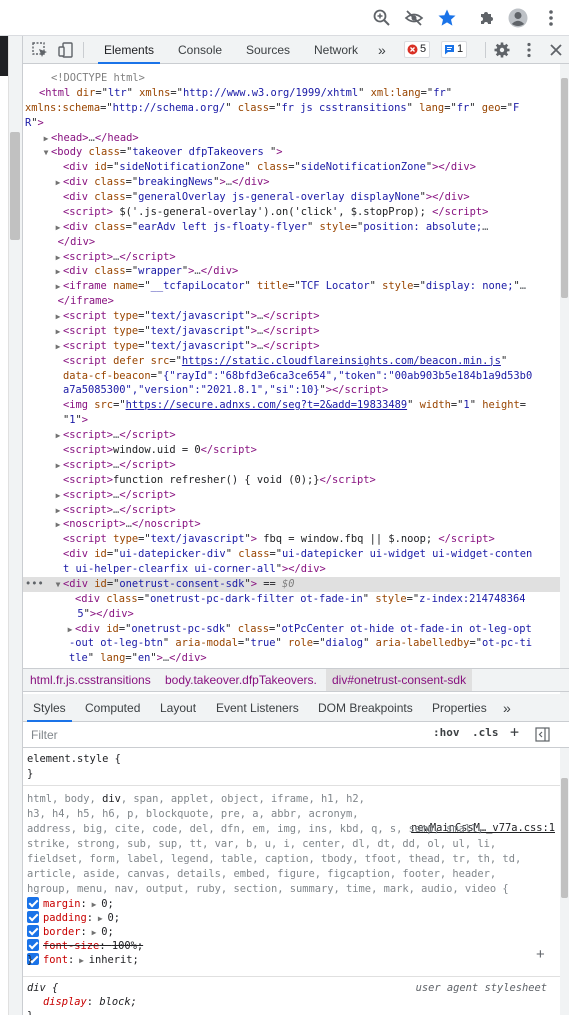 The height and width of the screenshot is (1015, 569). Describe the element at coordinates (292, 152) in the screenshot. I see `dom-node: ▼ <body class="takeover dfpTakeovers ">` at that location.